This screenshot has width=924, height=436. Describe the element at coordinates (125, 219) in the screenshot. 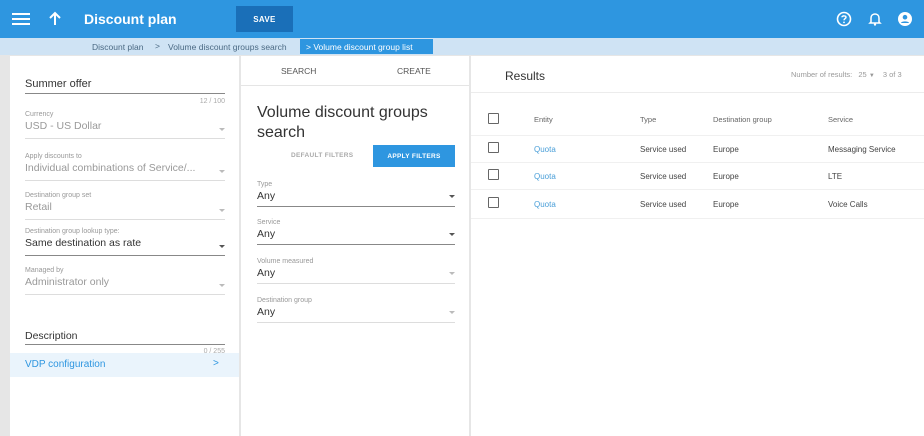

I see `destination-group-set-underline` at that location.